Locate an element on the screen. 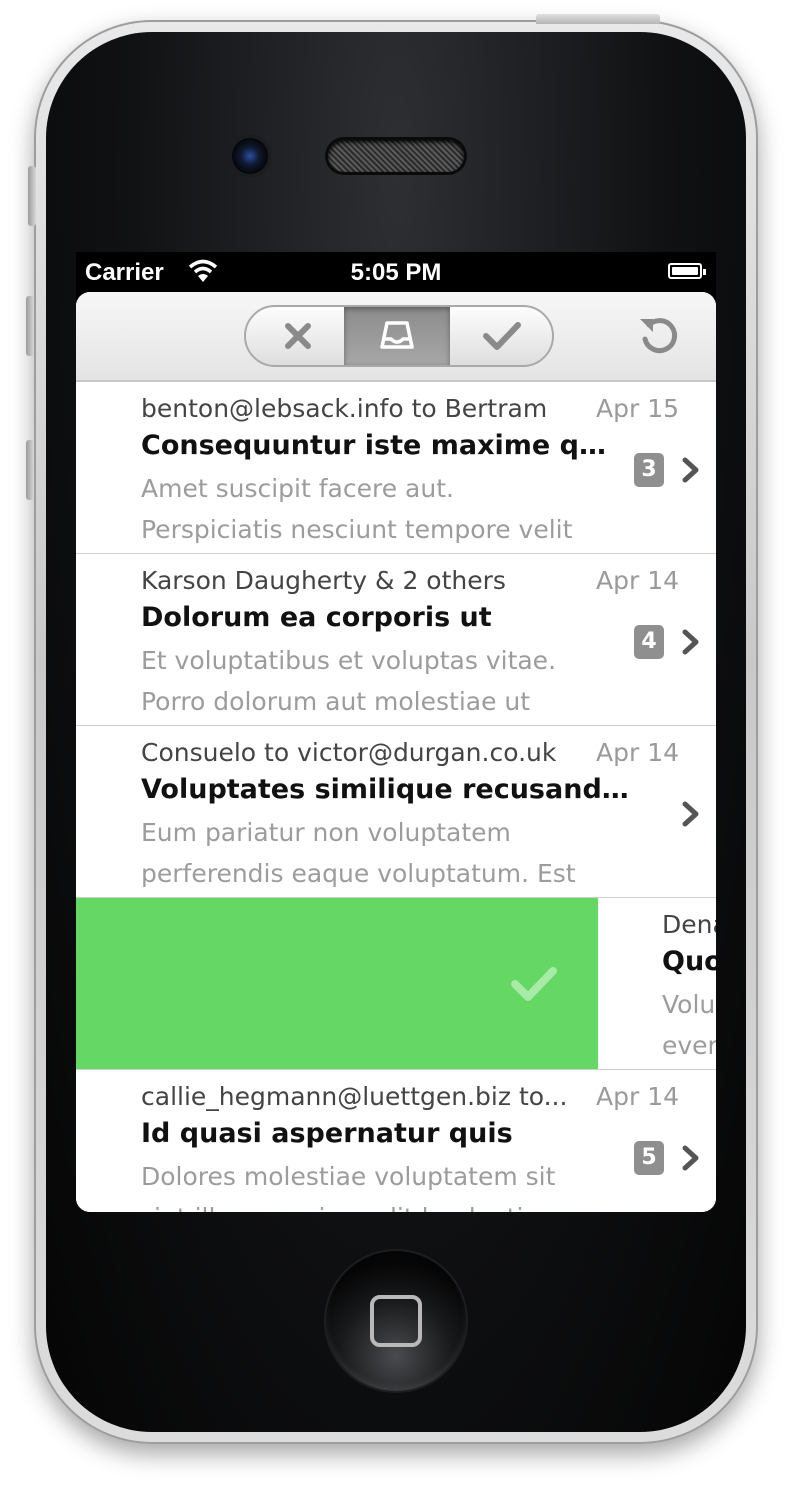  x-icon is located at coordinates (298, 336).